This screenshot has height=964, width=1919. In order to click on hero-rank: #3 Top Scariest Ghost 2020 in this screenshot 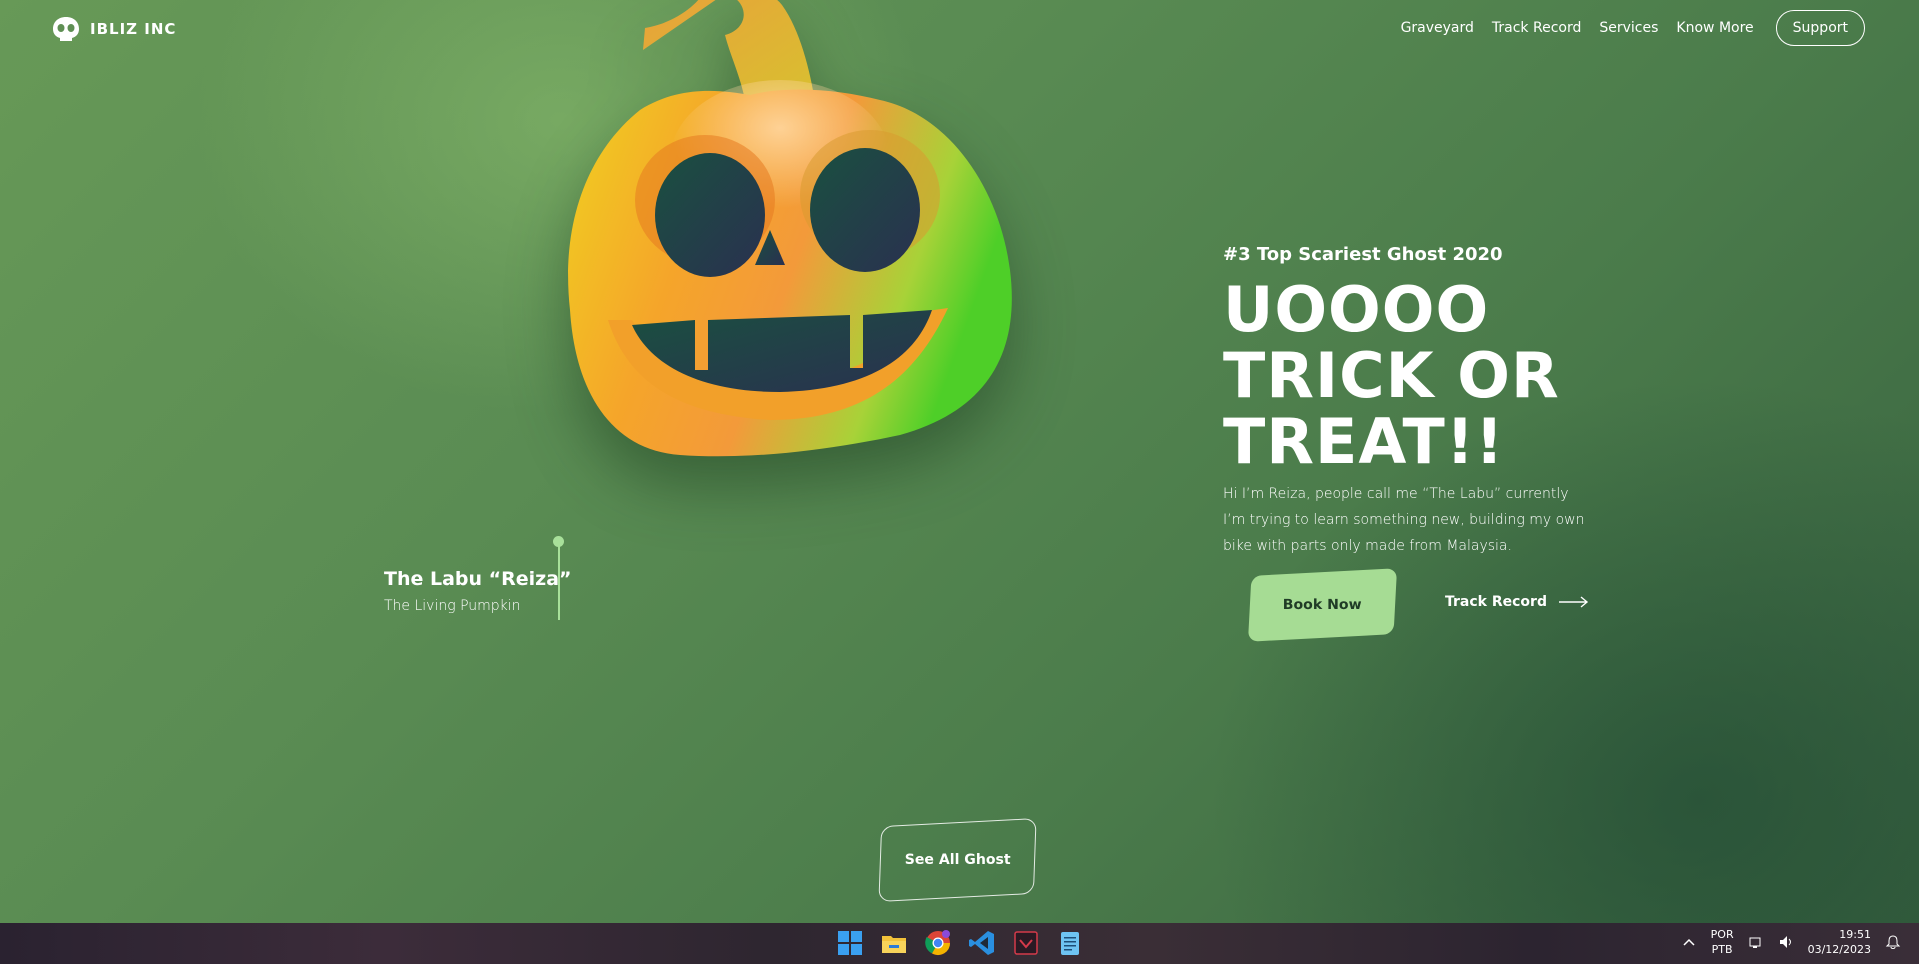, I will do `click(1363, 254)`.